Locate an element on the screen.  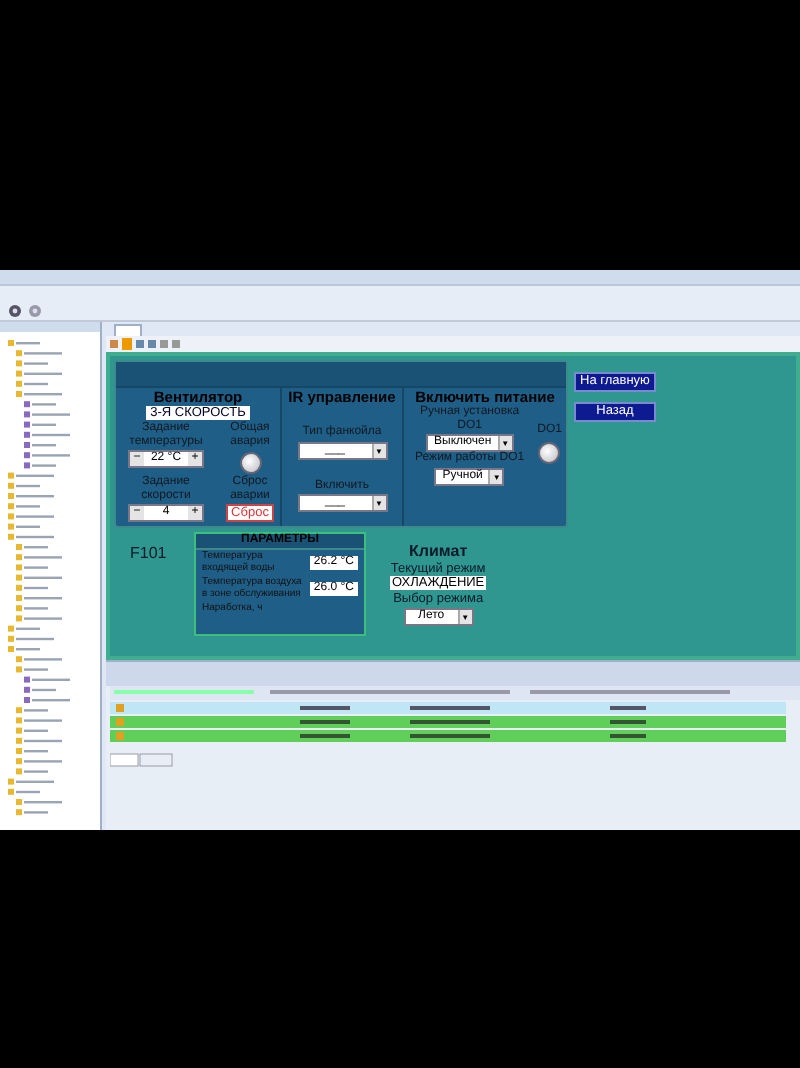
document-tab is located at coordinates (128, 330).